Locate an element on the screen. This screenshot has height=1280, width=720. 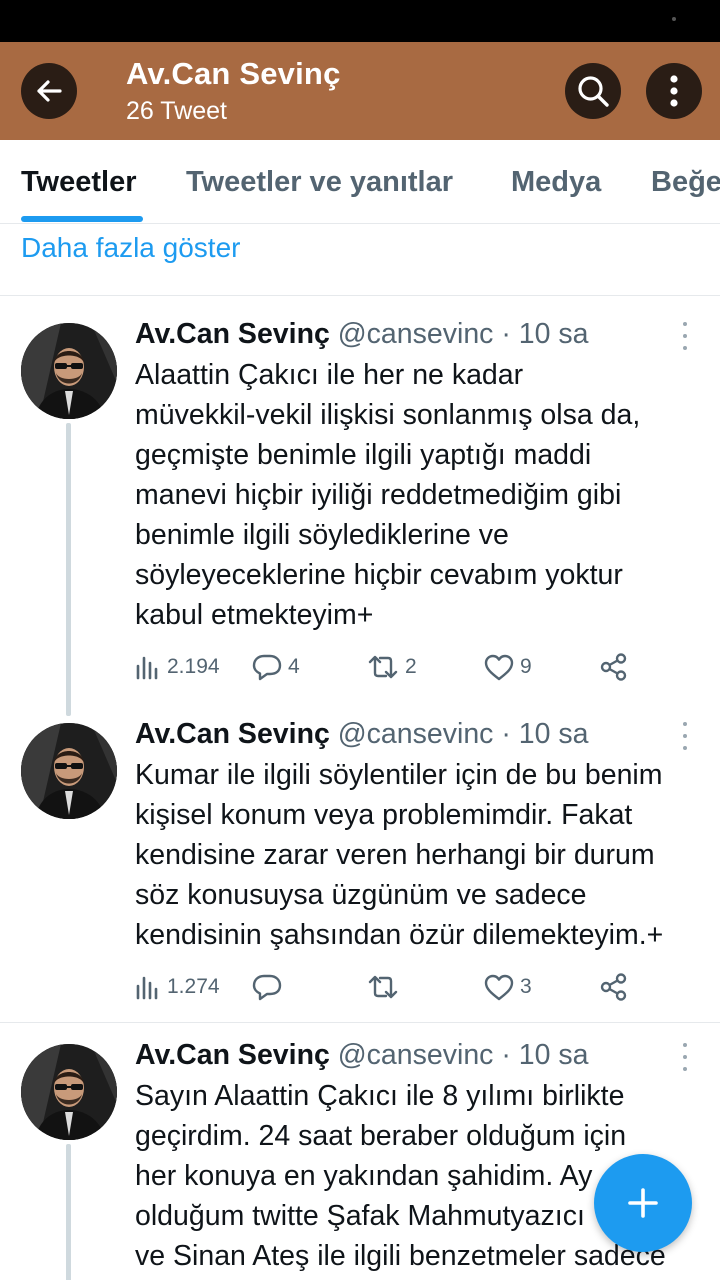
tweet-actions: 1.274 3 is located at coordinates (385, 987).